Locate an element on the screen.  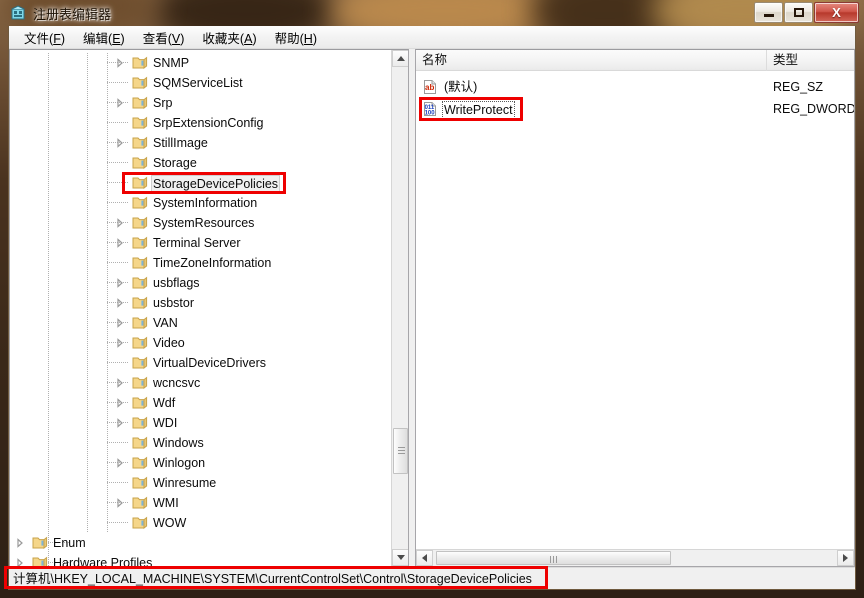
svg-text: ab is located at coordinates (429, 87).